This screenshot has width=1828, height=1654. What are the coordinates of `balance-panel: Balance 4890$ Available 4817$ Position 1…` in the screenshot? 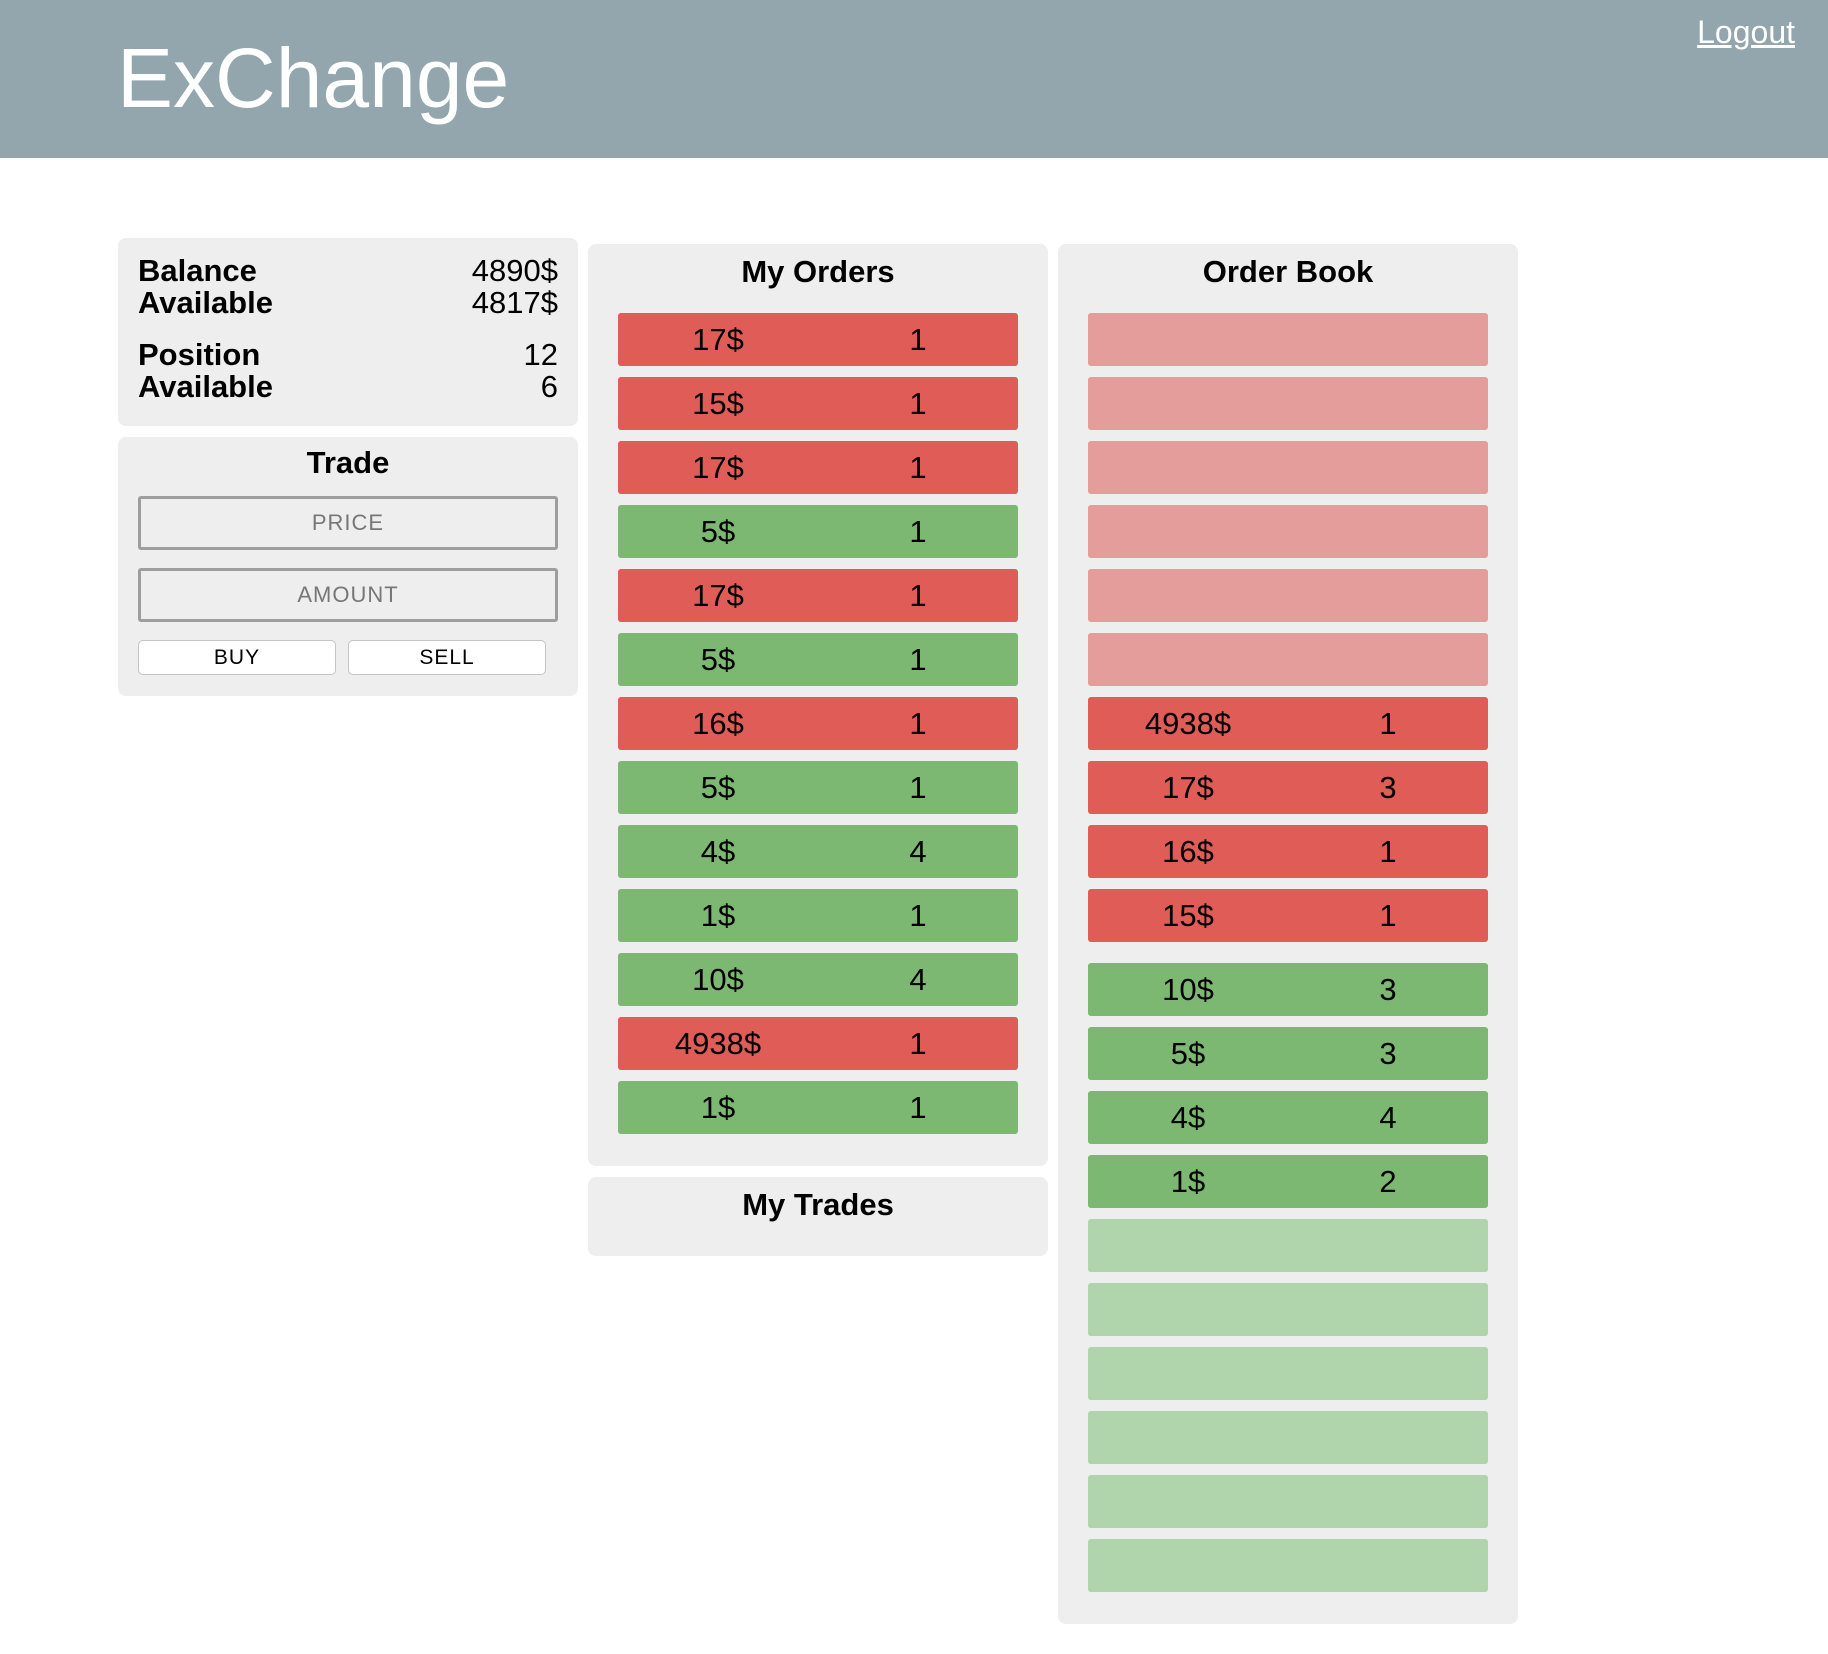 It's located at (348, 332).